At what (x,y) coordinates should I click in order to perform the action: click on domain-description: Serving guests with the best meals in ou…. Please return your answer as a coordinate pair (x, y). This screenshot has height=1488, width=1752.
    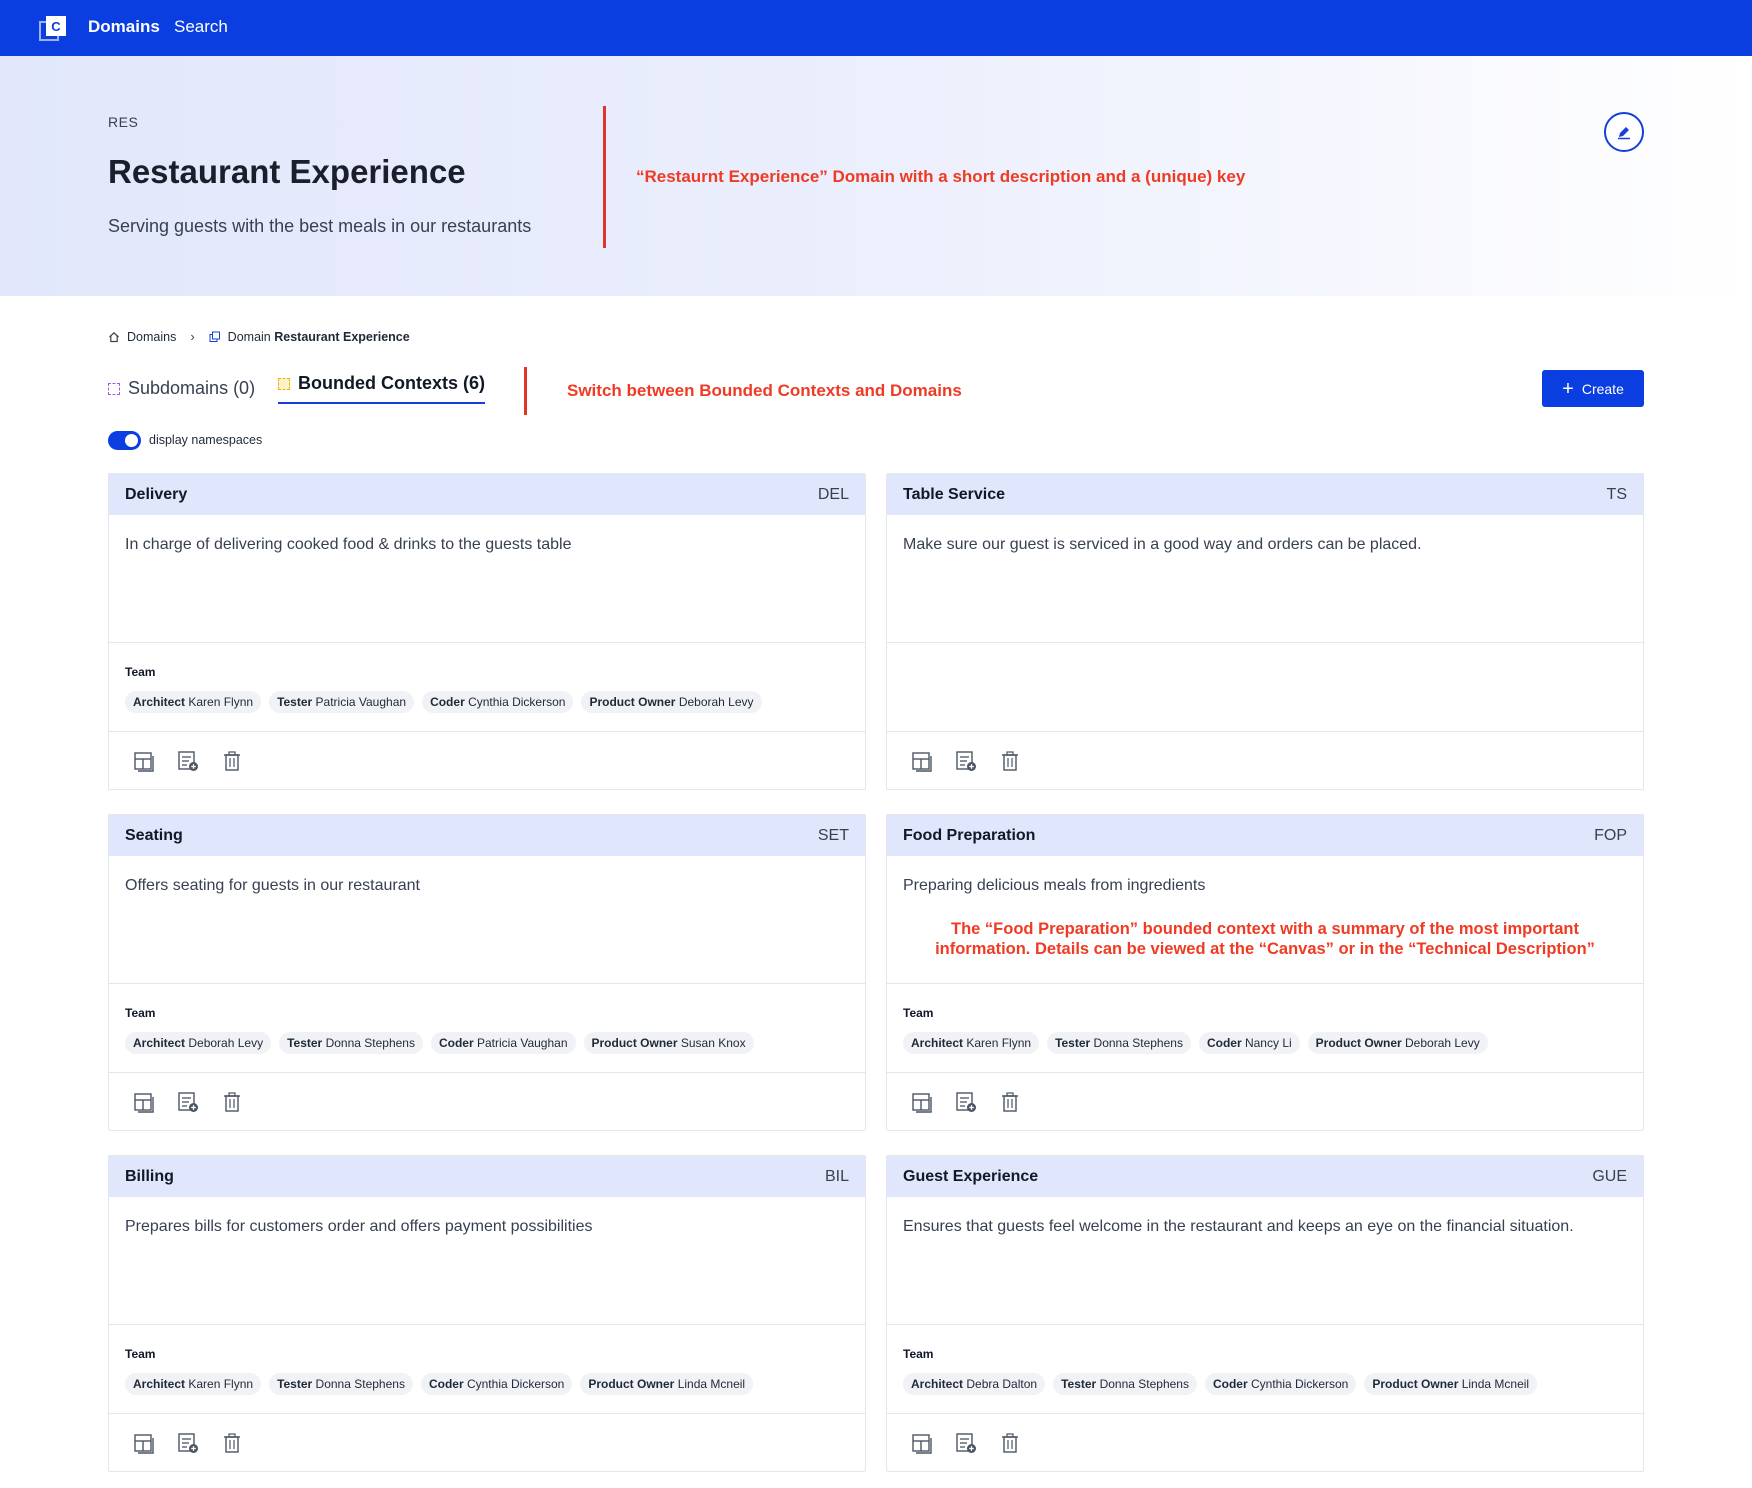
    Looking at the image, I should click on (320, 226).